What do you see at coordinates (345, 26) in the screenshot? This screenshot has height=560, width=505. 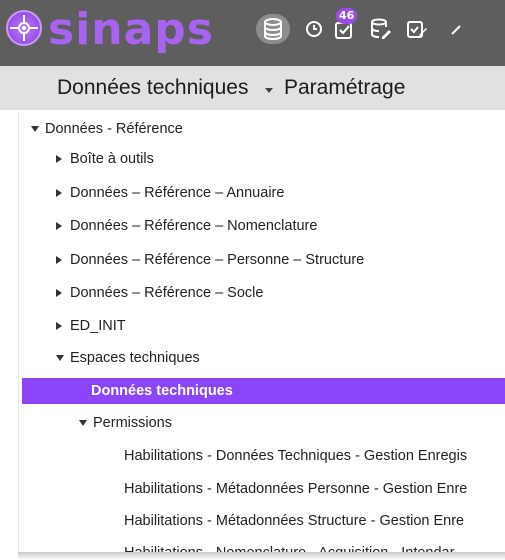 I see `task-check-icon: 46` at bounding box center [345, 26].